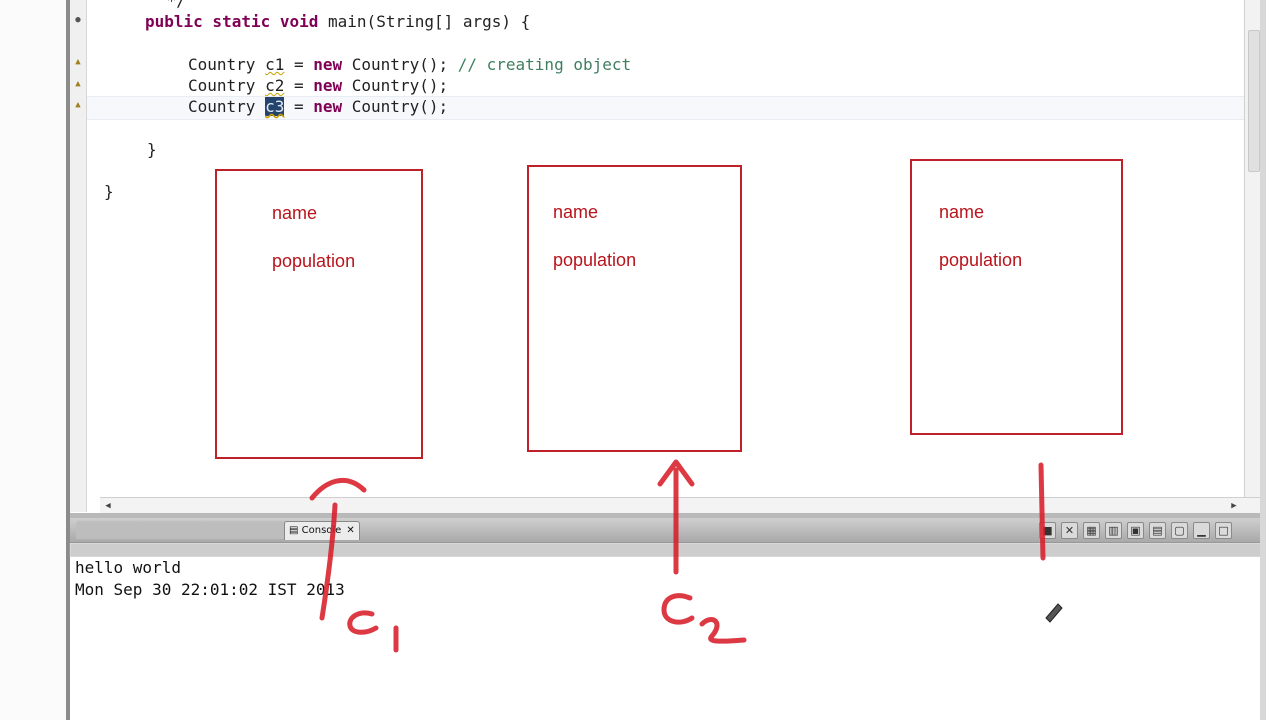 This screenshot has height=720, width=1280. What do you see at coordinates (328, 561) in the screenshot?
I see `ink-arrow-c1-shaft` at bounding box center [328, 561].